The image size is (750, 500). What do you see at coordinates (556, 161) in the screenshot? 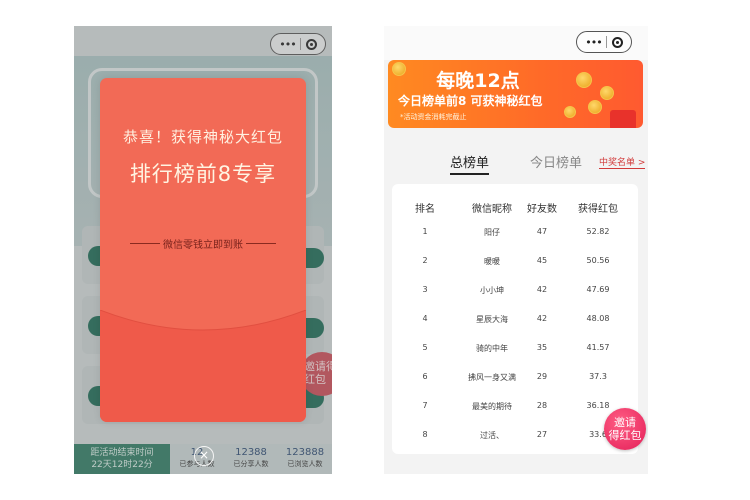
I see `tab-today-ranking: 今日榜单` at bounding box center [556, 161].